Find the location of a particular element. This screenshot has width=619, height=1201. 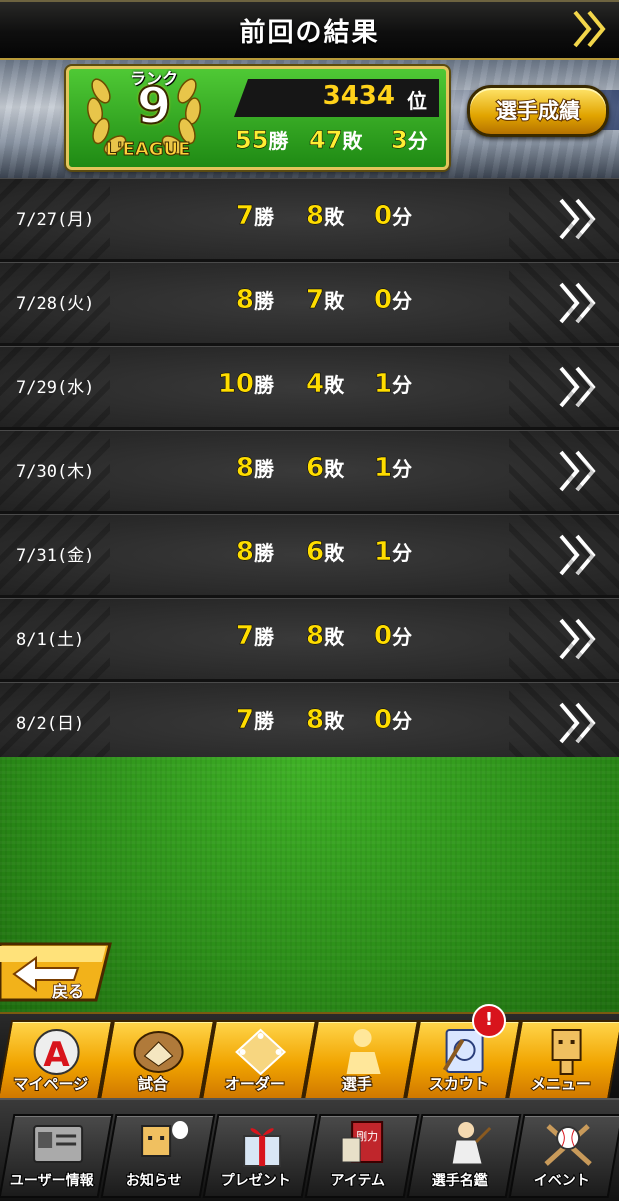

day-date: 7/31(金) is located at coordinates (55, 556).